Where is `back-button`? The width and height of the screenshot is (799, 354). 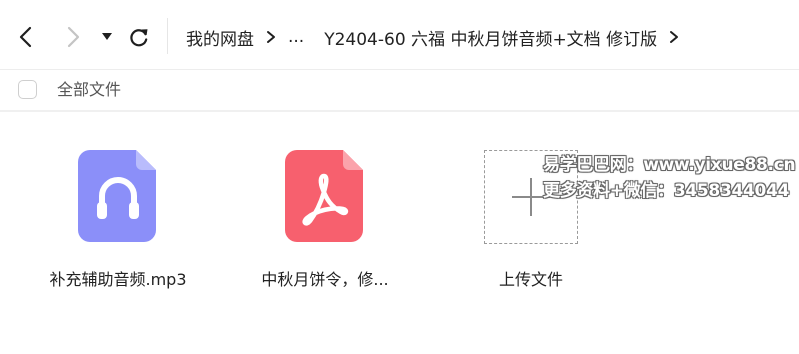
back-button is located at coordinates (26, 37).